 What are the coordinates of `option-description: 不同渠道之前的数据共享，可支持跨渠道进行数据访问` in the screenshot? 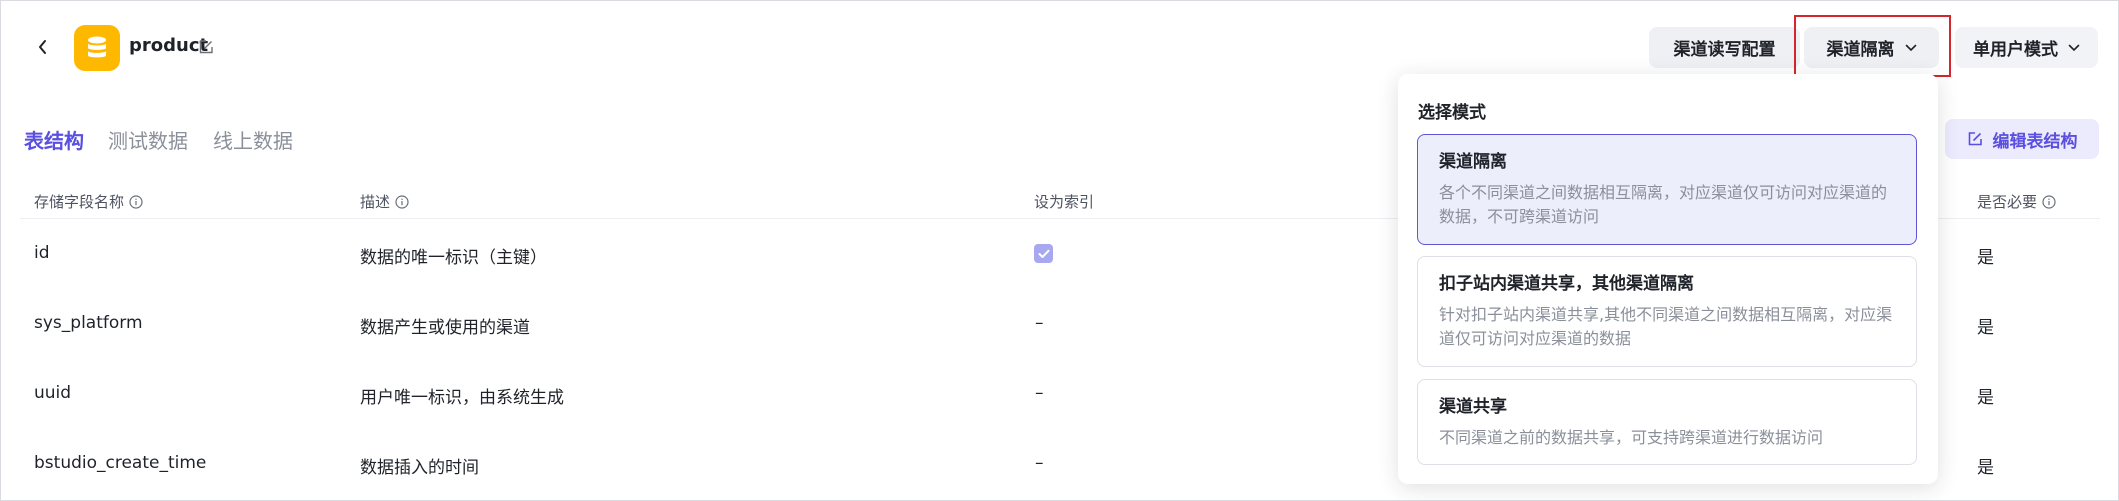 It's located at (1631, 437).